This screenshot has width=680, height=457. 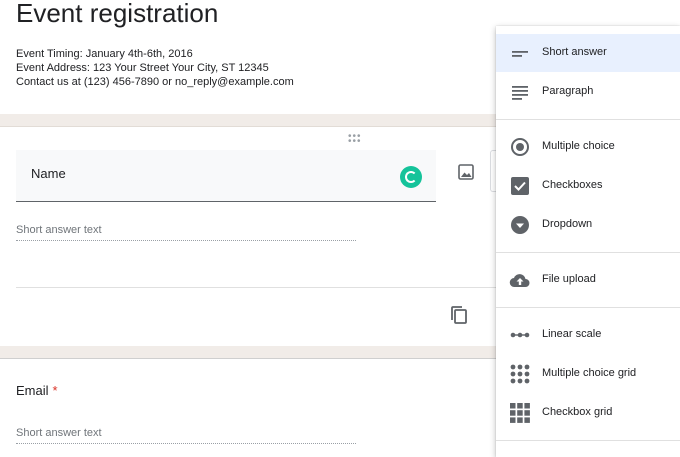 What do you see at coordinates (520, 374) in the screenshot?
I see `dot-grid-icon` at bounding box center [520, 374].